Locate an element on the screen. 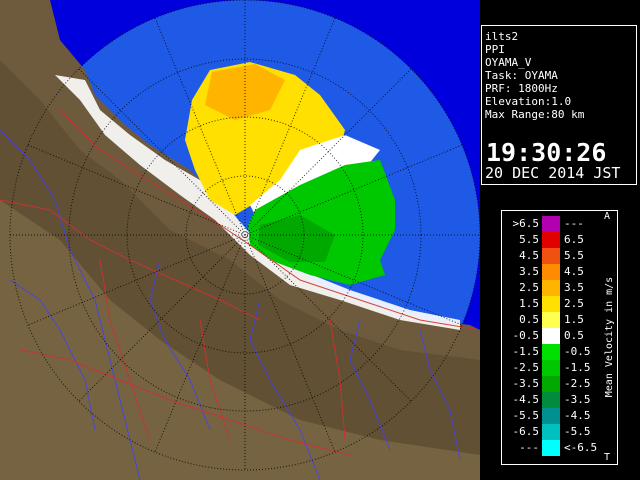 Image resolution: width=640 pixels, height=480 pixels. legend-high-value: 5.5 is located at coordinates (574, 255).